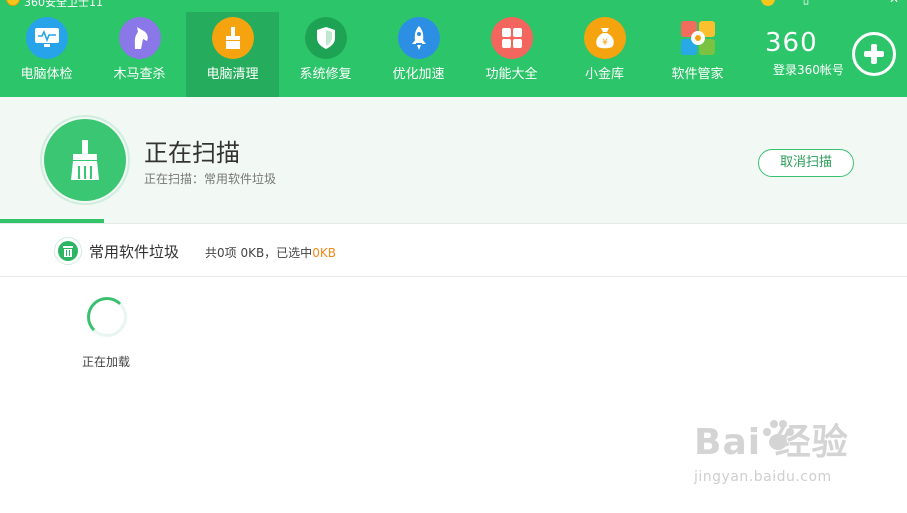  What do you see at coordinates (63, 4) in the screenshot?
I see `window-title: 360安全卫士11` at bounding box center [63, 4].